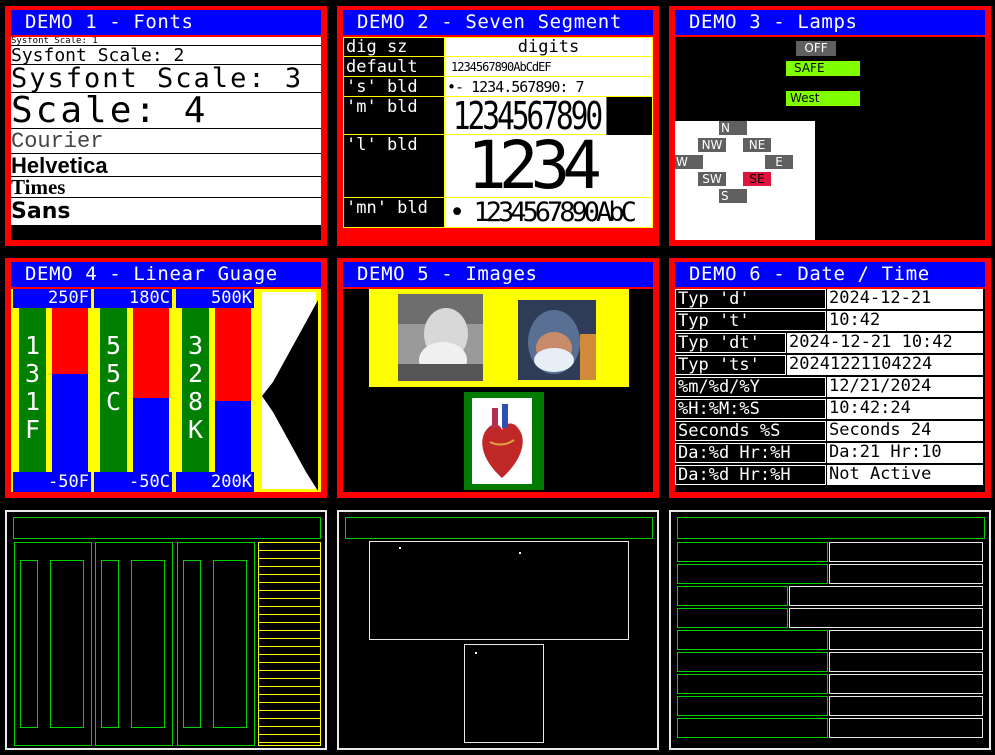 This screenshot has height=755, width=995. What do you see at coordinates (548, 47) in the screenshot?
I see `digits-header: digits` at bounding box center [548, 47].